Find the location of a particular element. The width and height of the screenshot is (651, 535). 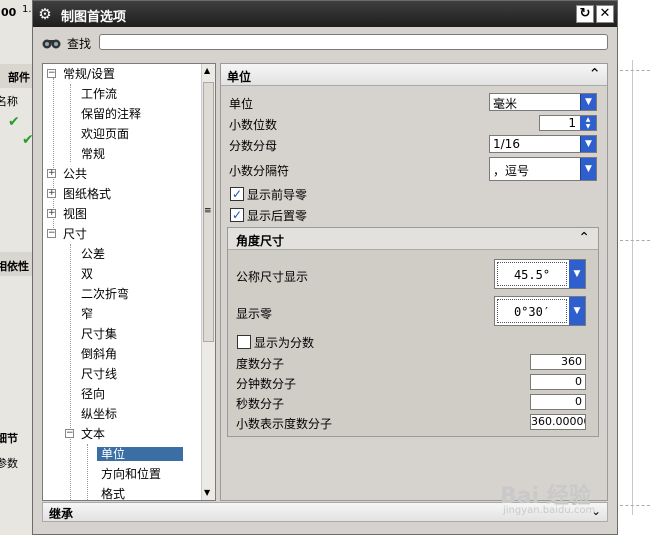

degree-numerator-label: 度数分子 is located at coordinates (260, 364).